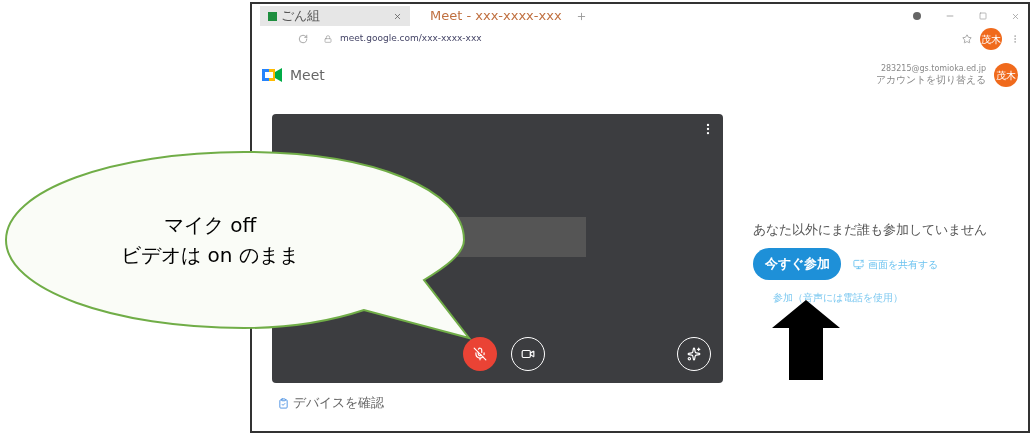 This screenshot has height=435, width=1032. Describe the element at coordinates (272, 75) in the screenshot. I see `meet-logo-icon` at that location.